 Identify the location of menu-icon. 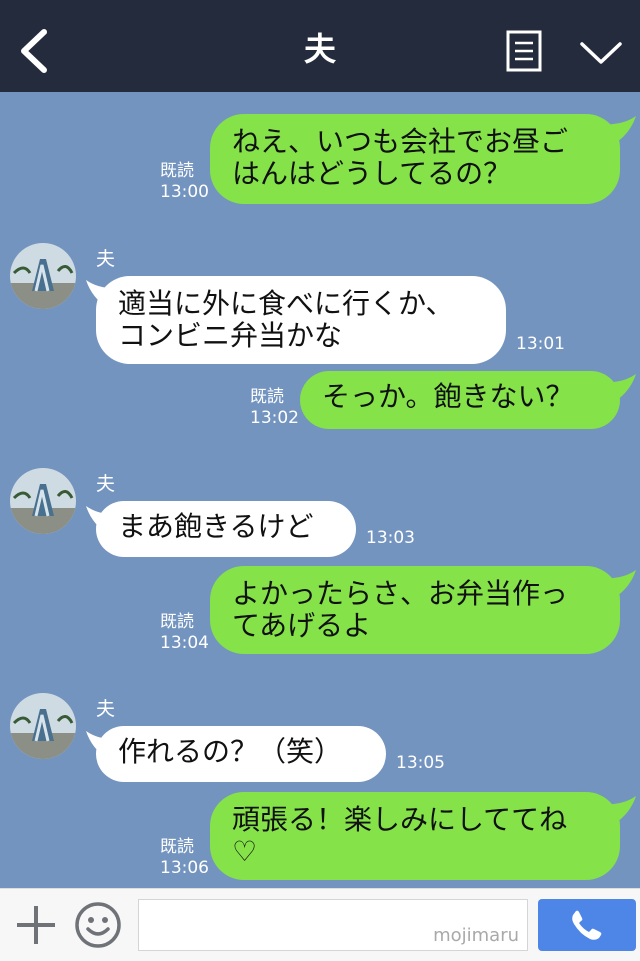
(524, 51).